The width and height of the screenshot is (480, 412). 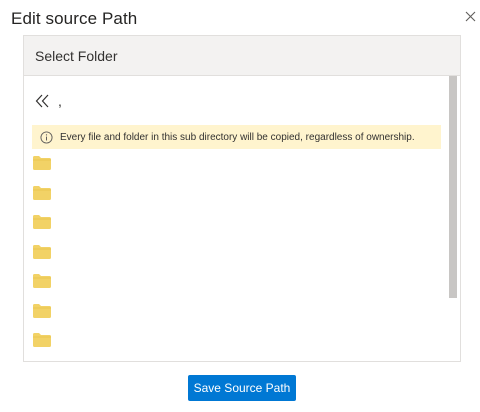 I want to click on save-source-path-button: Save Source Path, so click(x=242, y=388).